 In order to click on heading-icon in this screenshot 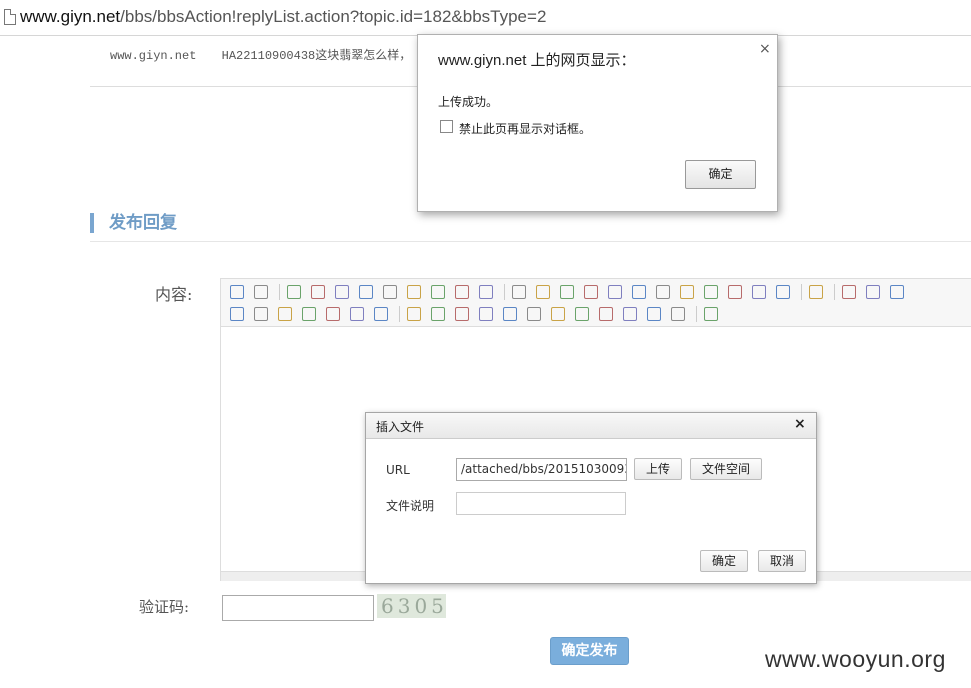, I will do `click(849, 292)`.